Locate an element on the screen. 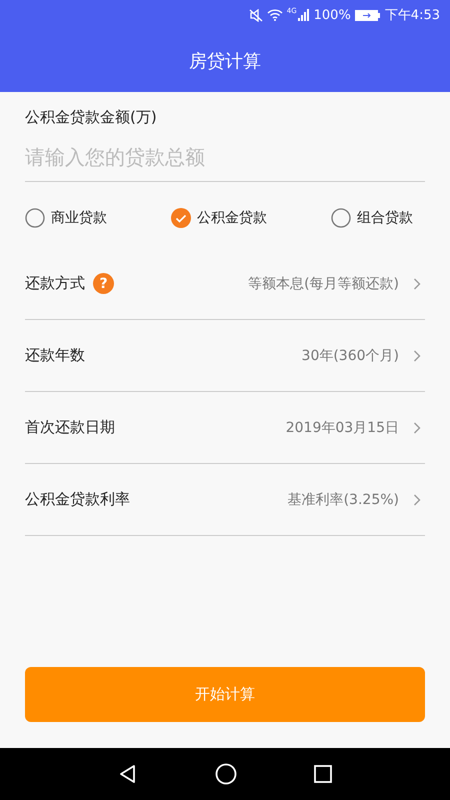 Image resolution: width=450 pixels, height=800 pixels. row-value: 30年(360个月) is located at coordinates (350, 355).